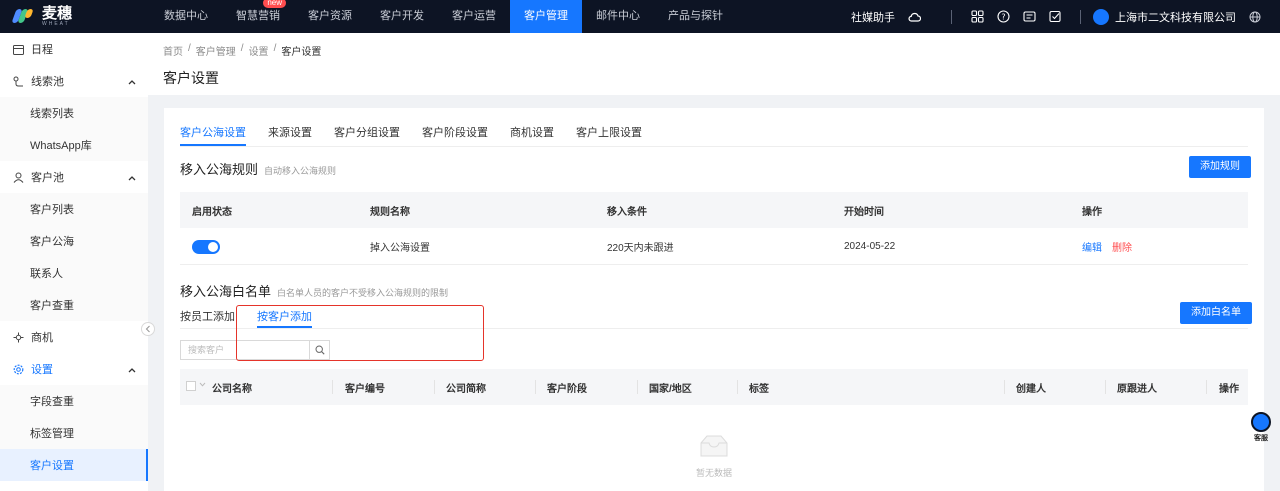 This screenshot has width=1280, height=491. Describe the element at coordinates (173, 50) in the screenshot. I see `breadcrumb-home: 首页` at that location.